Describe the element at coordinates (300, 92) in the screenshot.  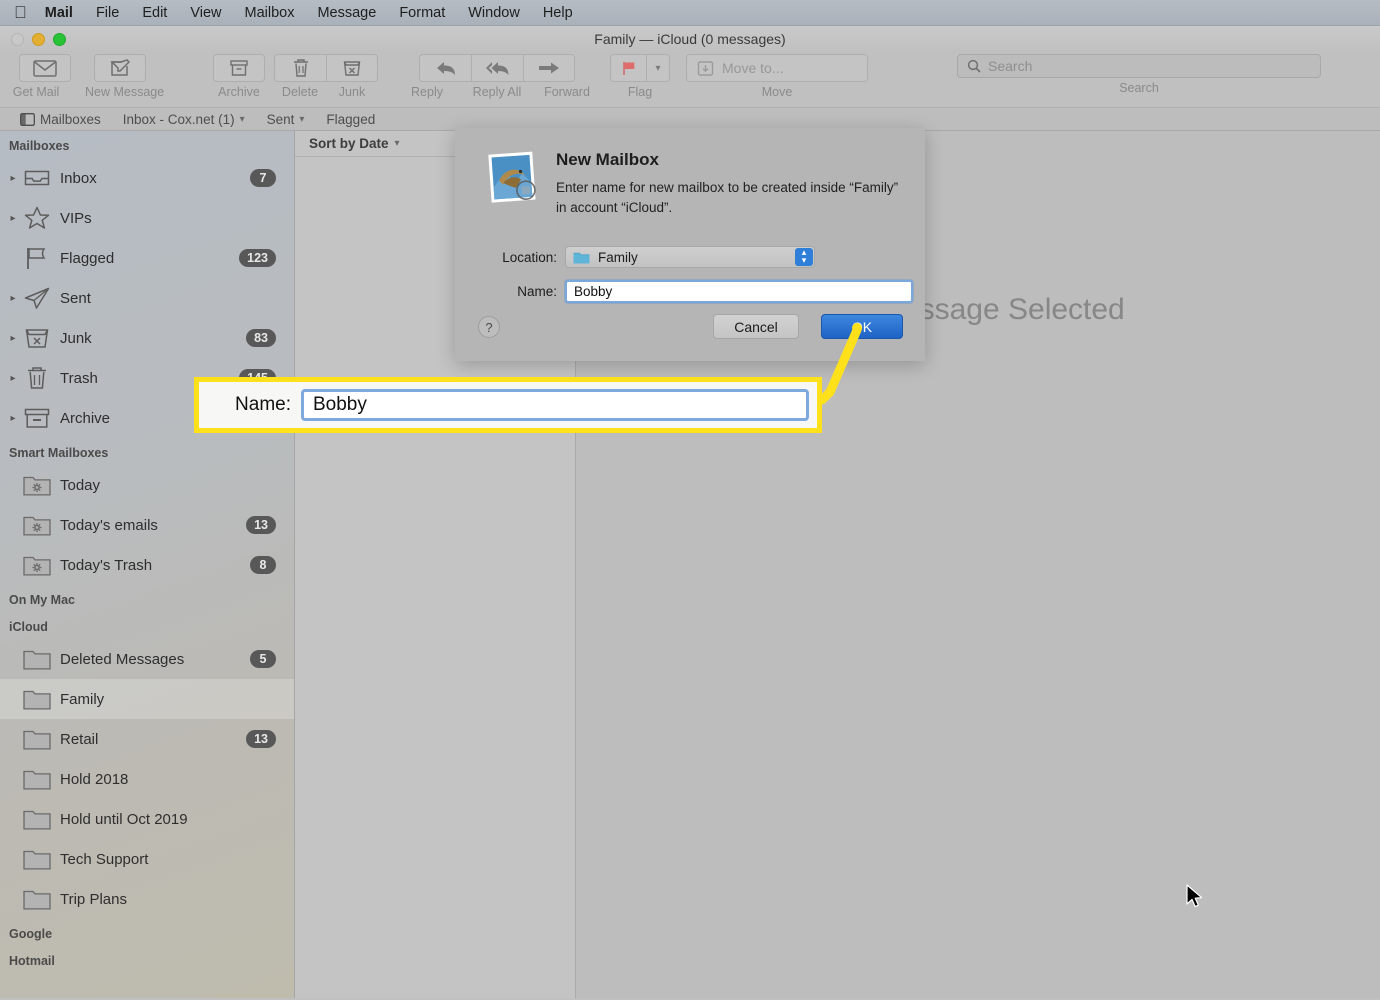
I see `delete-label: Delete` at that location.